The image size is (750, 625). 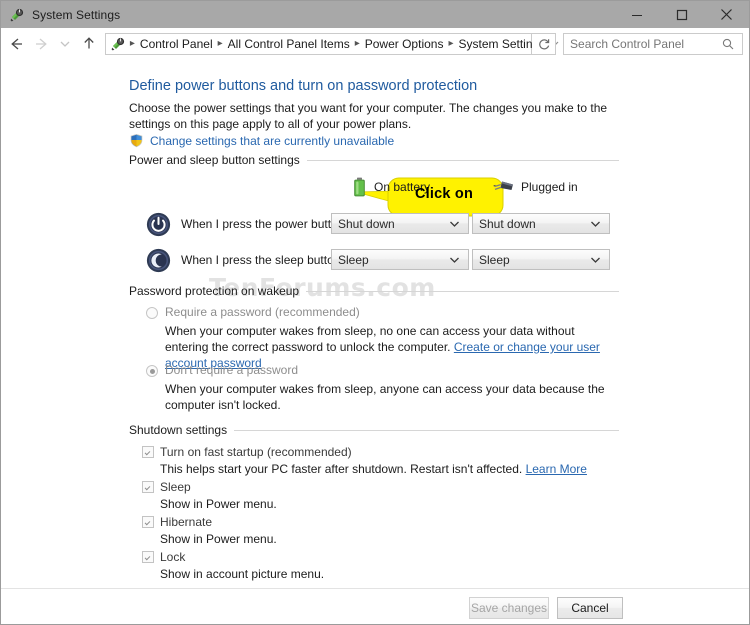 I want to click on sleep-button-plugged-select: Sleep, so click(x=541, y=259).